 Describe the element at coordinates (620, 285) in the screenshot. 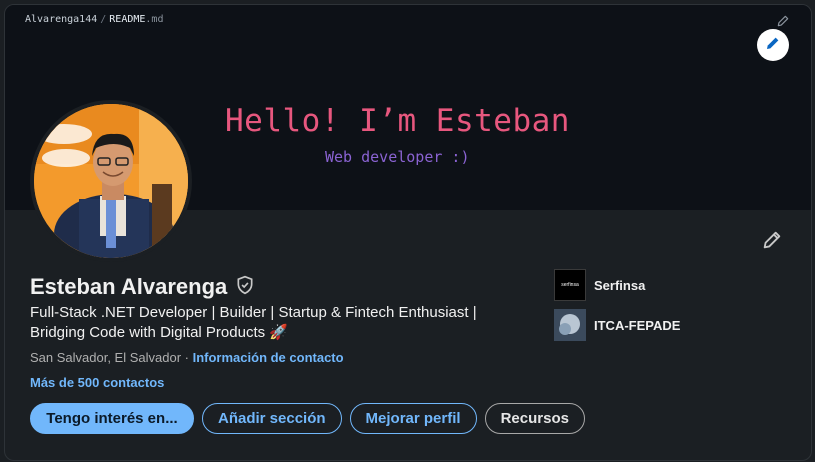

I see `org-name: Serfinsa` at that location.